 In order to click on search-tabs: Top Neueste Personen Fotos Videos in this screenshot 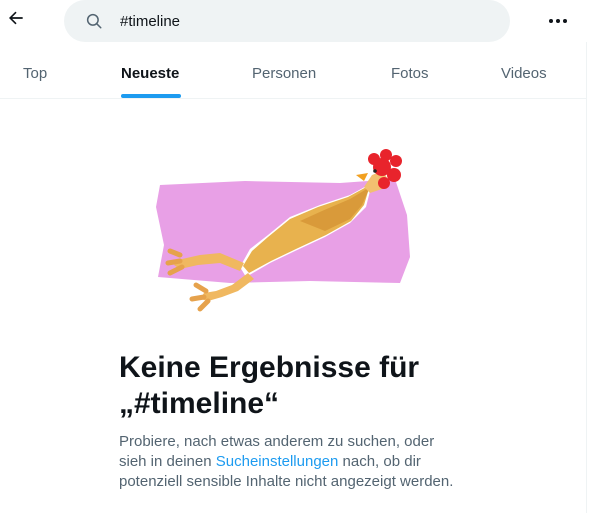, I will do `click(293, 73)`.